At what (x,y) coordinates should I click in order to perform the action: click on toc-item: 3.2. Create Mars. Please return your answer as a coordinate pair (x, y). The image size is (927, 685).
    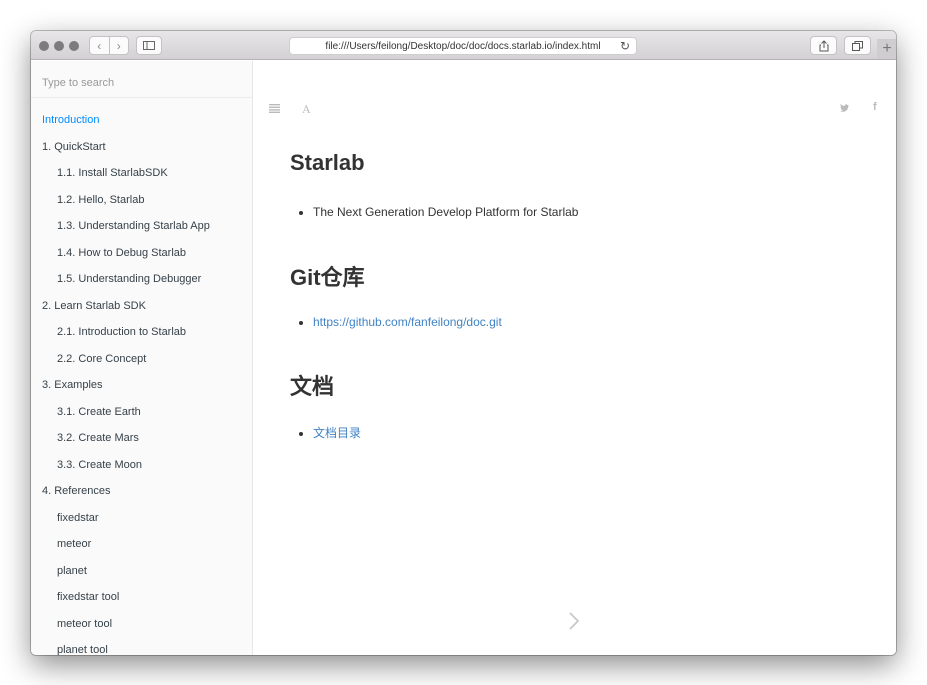
    Looking at the image, I should click on (141, 438).